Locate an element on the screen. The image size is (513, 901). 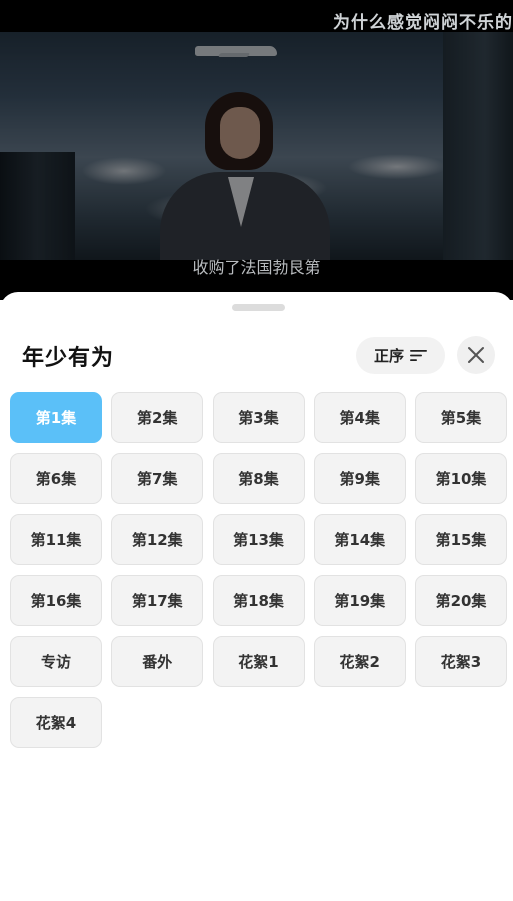
episode-button: 第1集 is located at coordinates (56, 417).